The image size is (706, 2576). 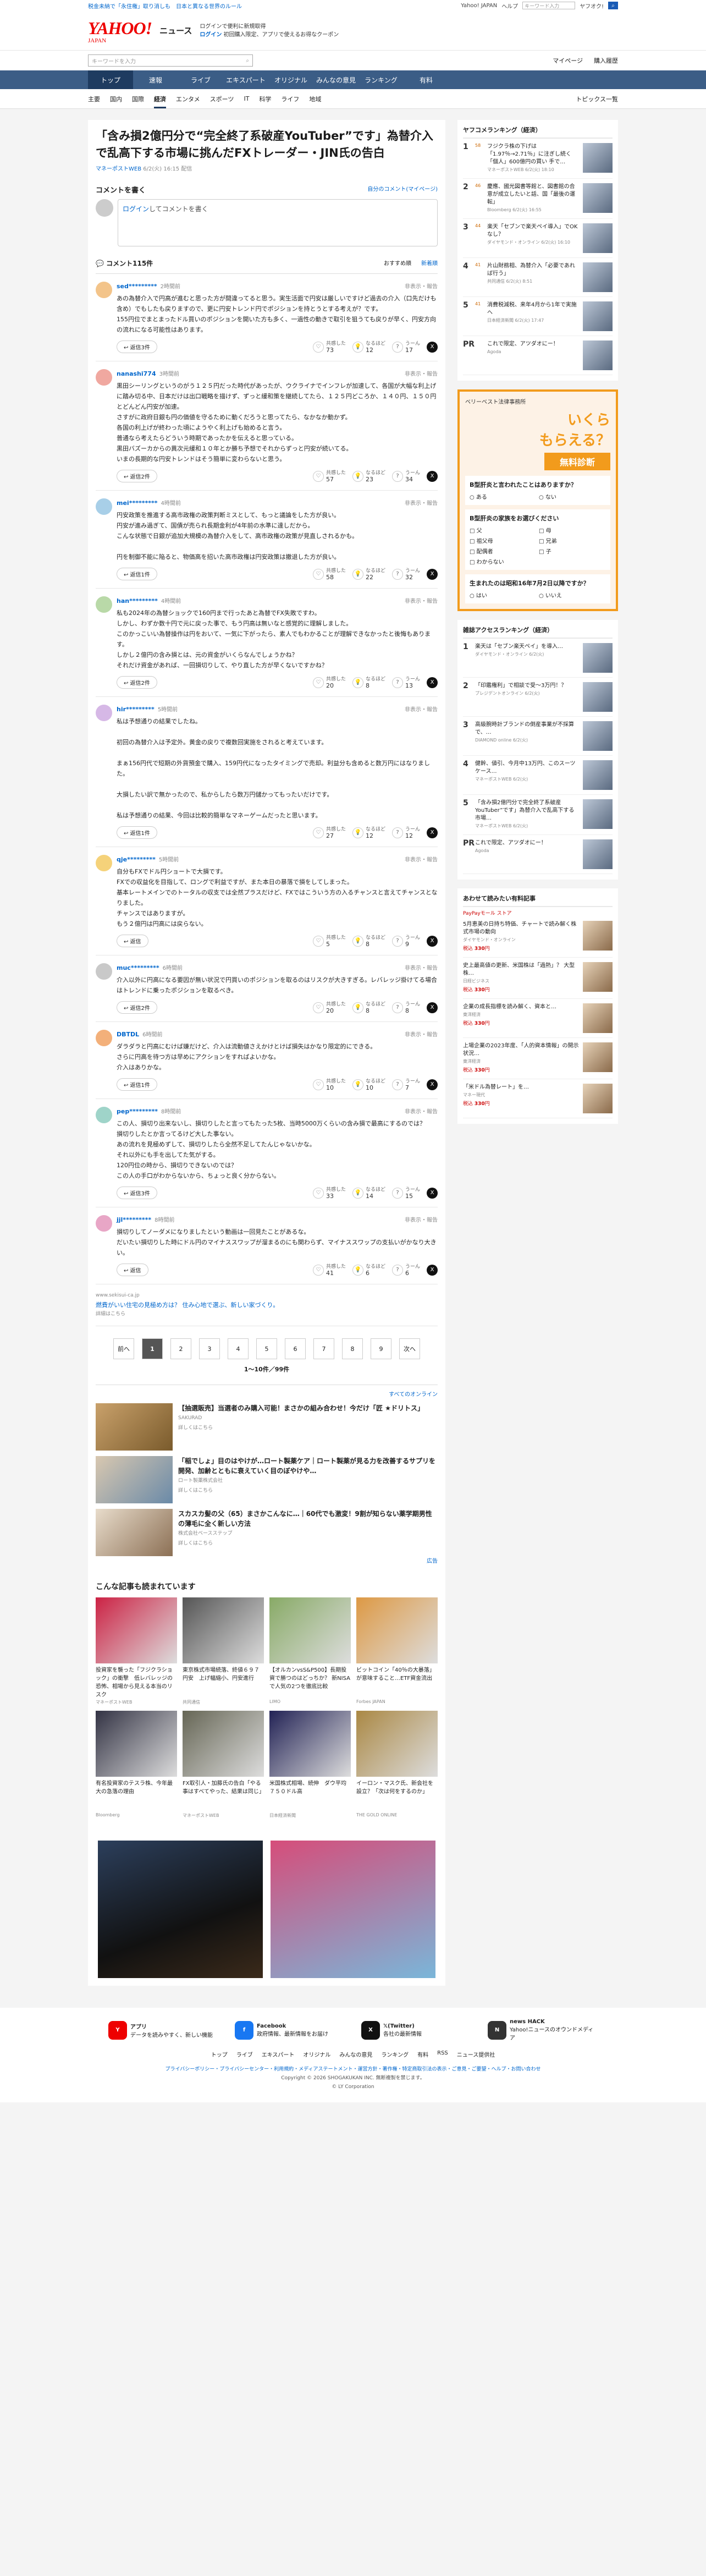 What do you see at coordinates (116, 99) in the screenshot?
I see `cat-domestic: 国内` at bounding box center [116, 99].